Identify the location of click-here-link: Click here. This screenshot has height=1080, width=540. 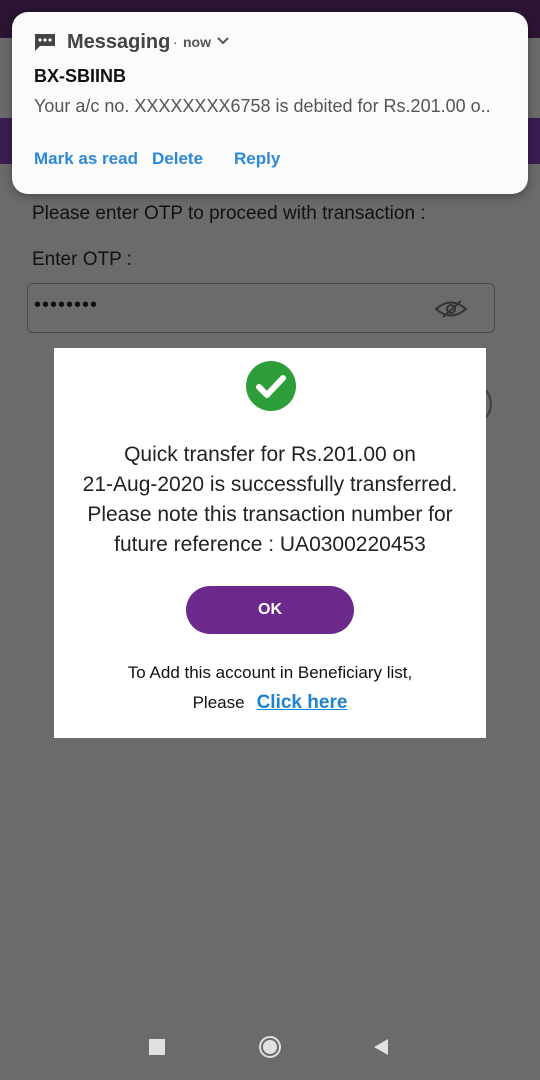
(302, 702).